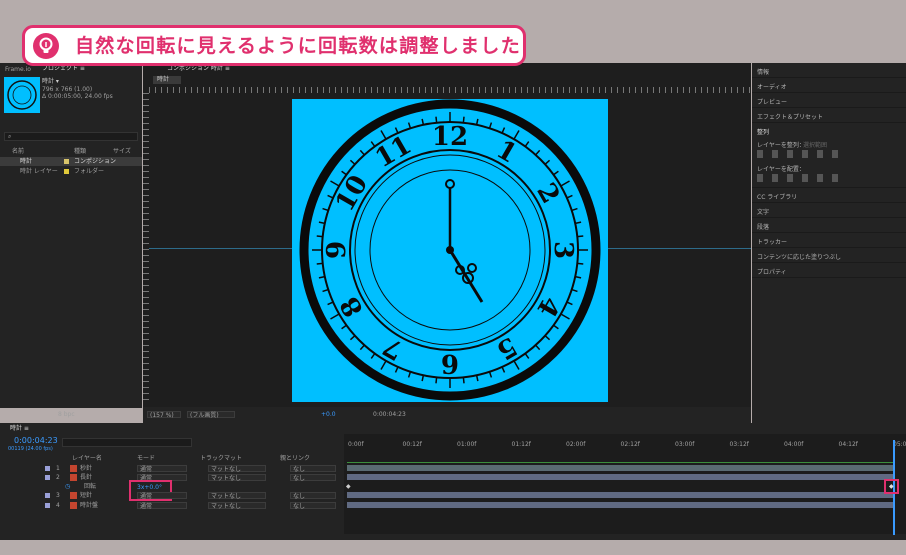 This screenshot has height=555, width=906. I want to click on list-item: 時計 レイヤー フォルダー, so click(71, 171).